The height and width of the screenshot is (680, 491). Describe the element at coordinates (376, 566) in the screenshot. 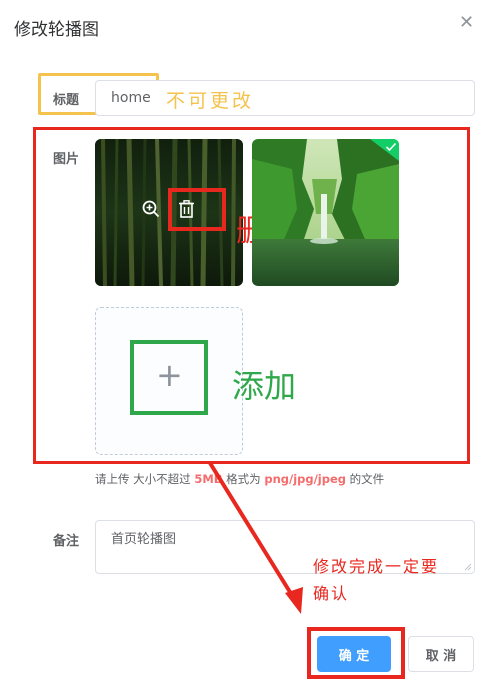

I see `annotation-confirm-note-line1: 修改完成一定要` at that location.